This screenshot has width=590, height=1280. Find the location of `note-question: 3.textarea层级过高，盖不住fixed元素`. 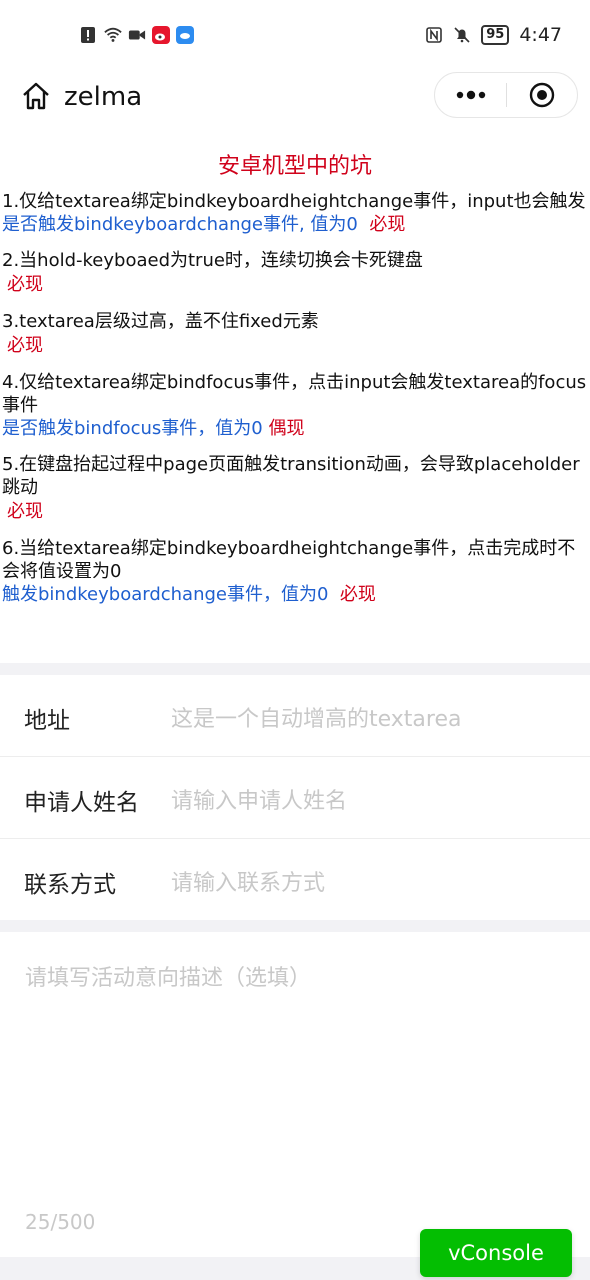

note-question: 3.textarea层级过高，盖不住fixed元素 is located at coordinates (160, 321).